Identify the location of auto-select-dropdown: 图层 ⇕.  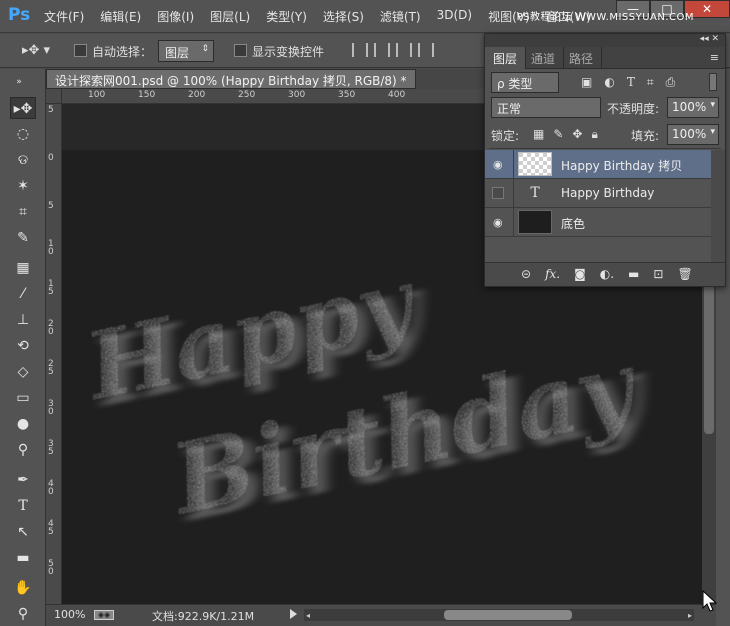
(186, 51).